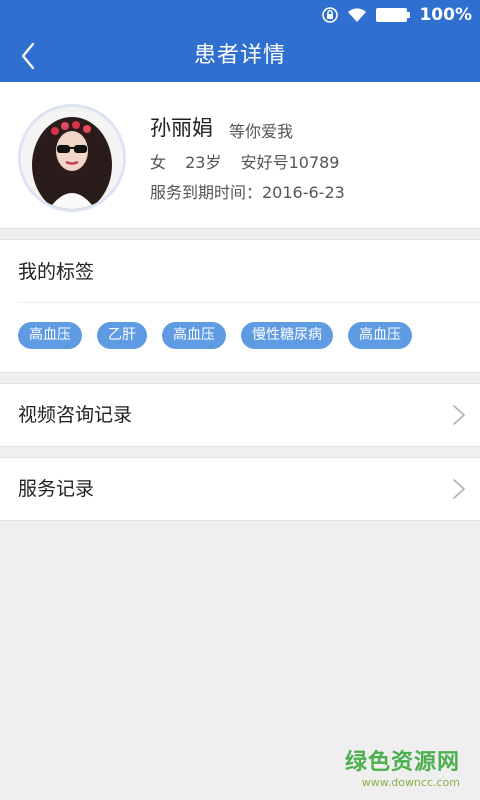 The height and width of the screenshot is (800, 480). Describe the element at coordinates (287, 335) in the screenshot. I see `tag-item: 慢性糖尿病` at that location.